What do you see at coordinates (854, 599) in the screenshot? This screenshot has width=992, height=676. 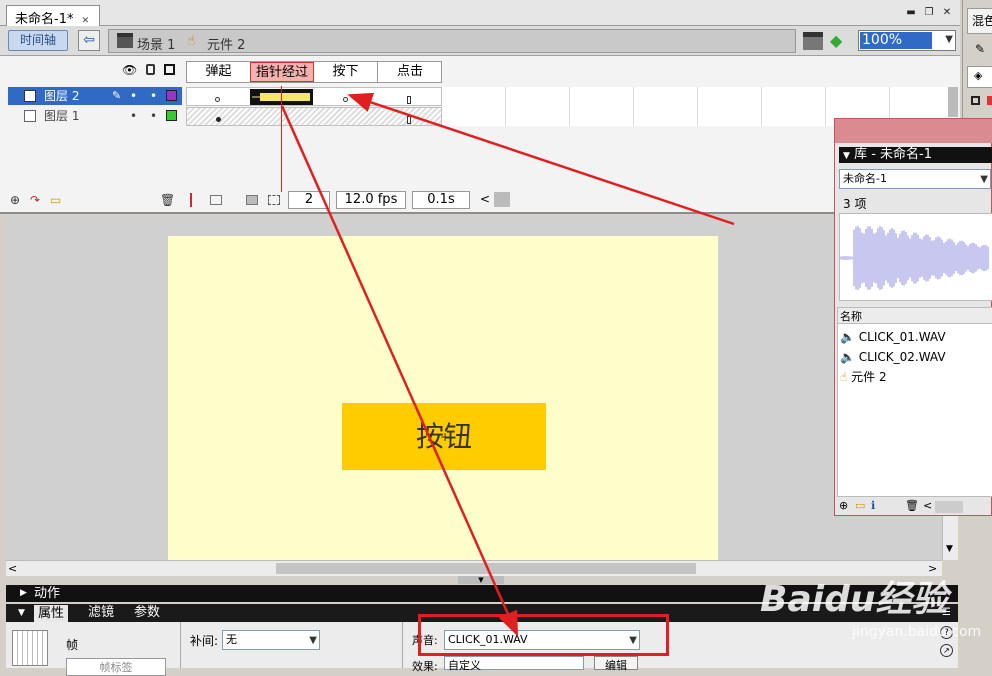 I see `watermark-logo: Baidu经验` at bounding box center [854, 599].